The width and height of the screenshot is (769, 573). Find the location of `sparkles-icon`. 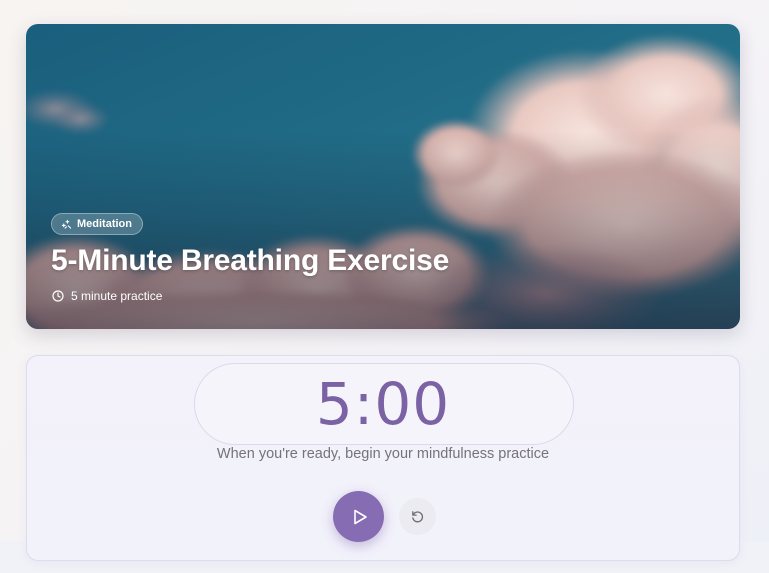

sparkles-icon is located at coordinates (66, 224).